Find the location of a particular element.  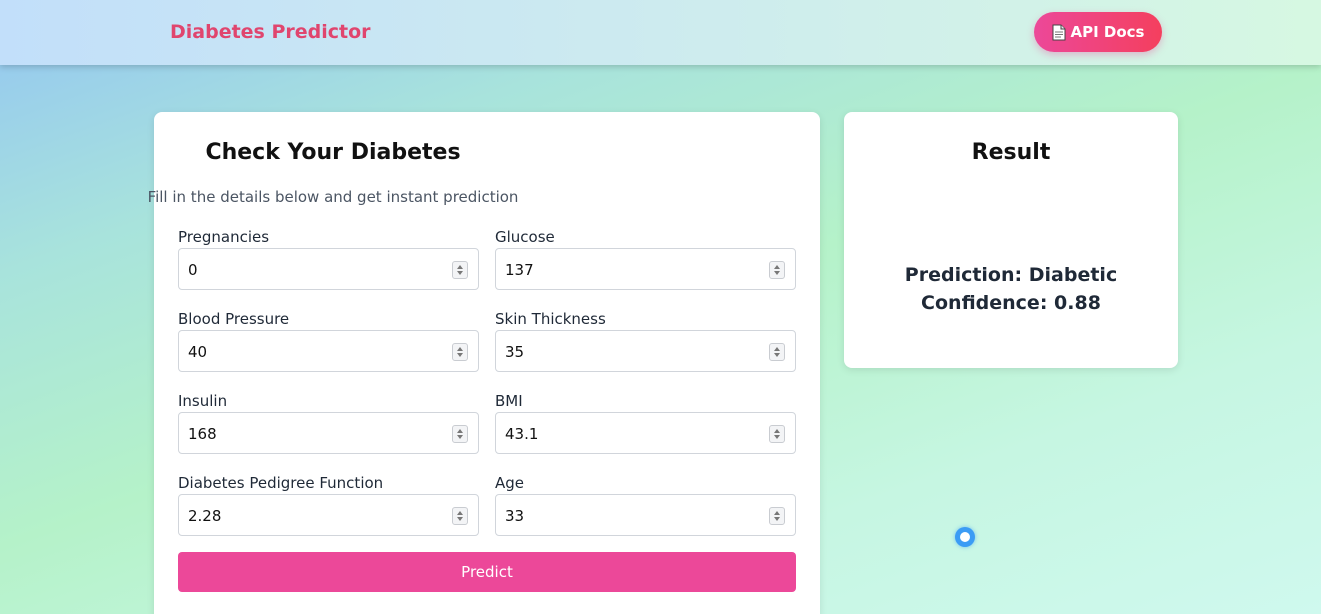

confidence-line: Confidence: 0.88 is located at coordinates (1011, 303).